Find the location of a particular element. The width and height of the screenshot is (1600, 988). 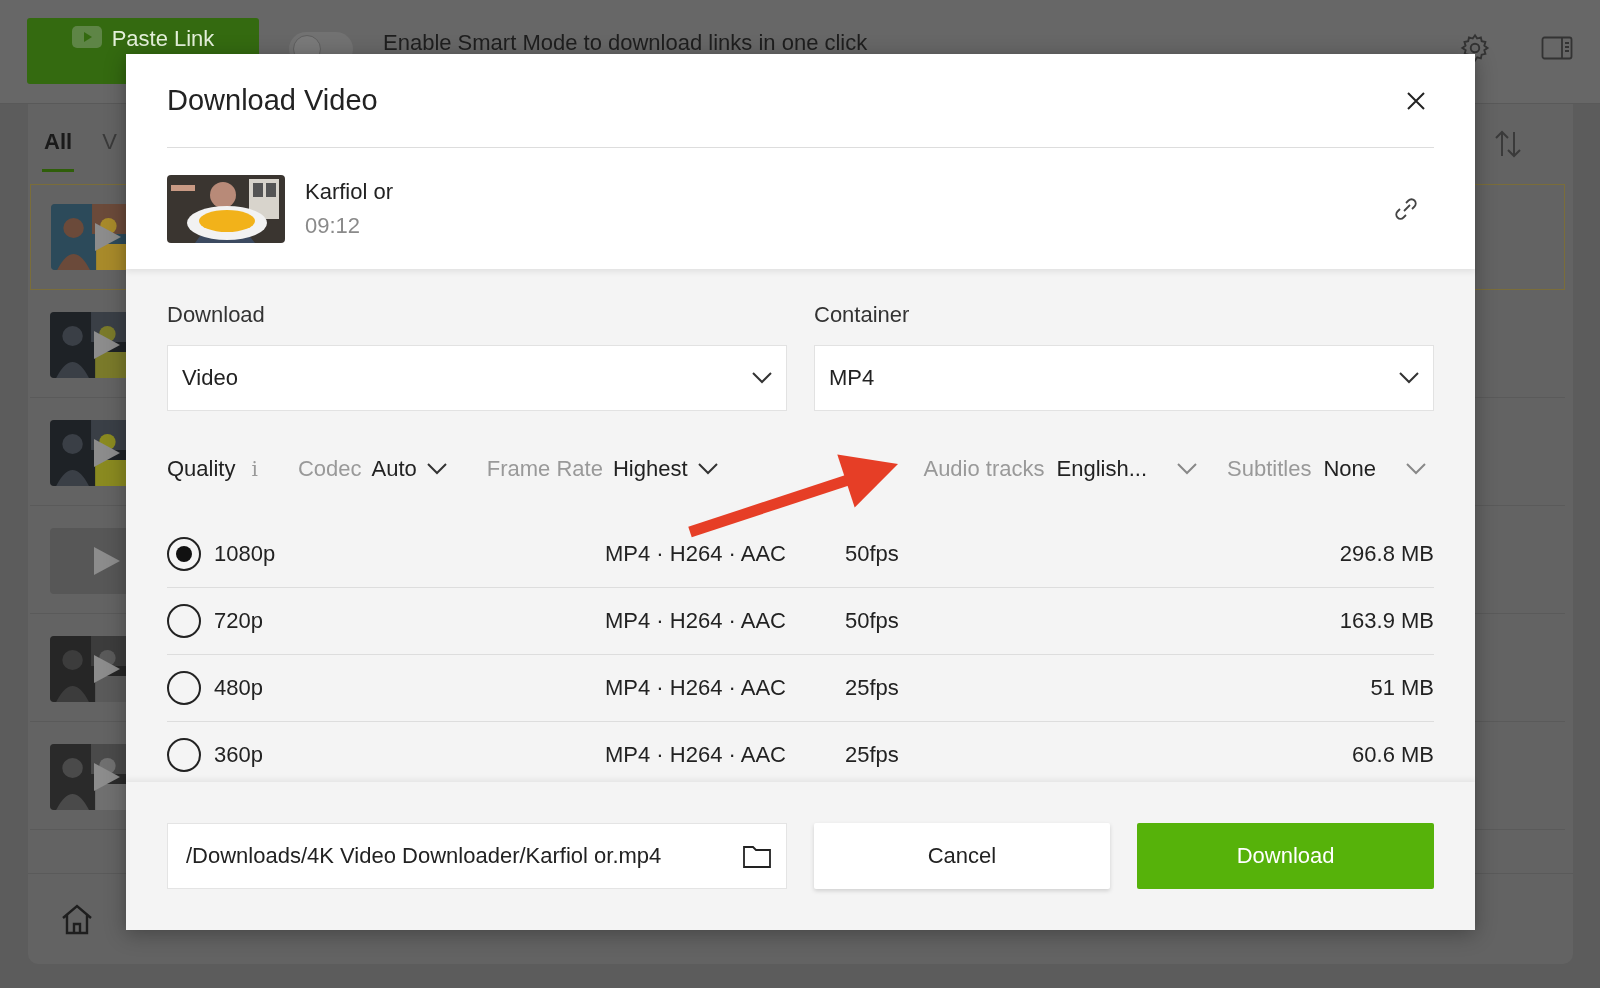

video-title: Karfiol or is located at coordinates (350, 191).